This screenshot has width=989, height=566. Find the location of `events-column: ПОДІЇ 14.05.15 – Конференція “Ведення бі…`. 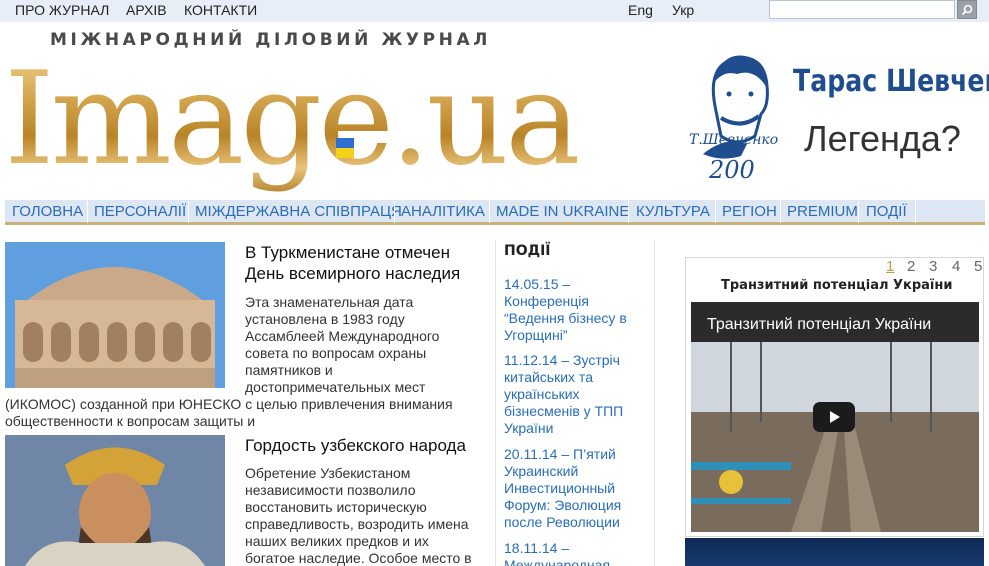

events-column: ПОДІЇ 14.05.15 – Конференція “Ведення бі… is located at coordinates (575, 403).